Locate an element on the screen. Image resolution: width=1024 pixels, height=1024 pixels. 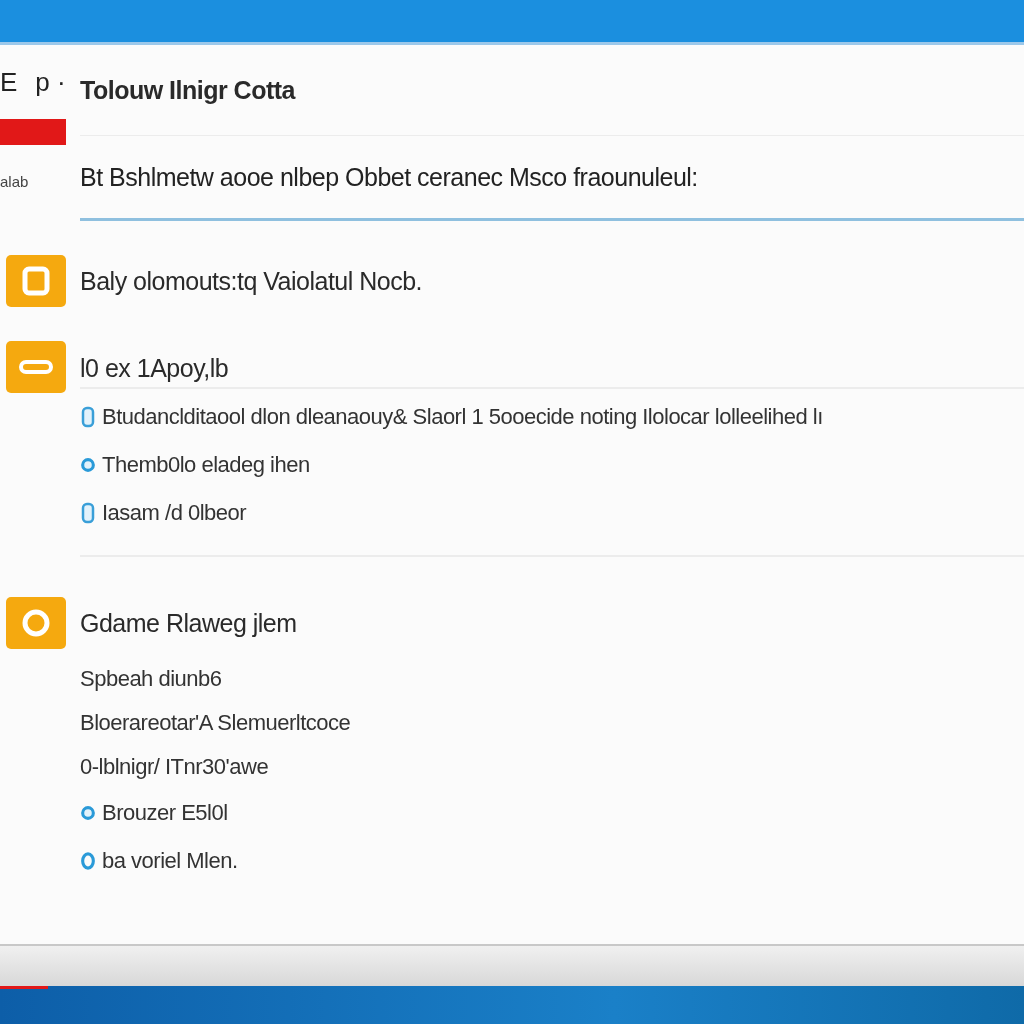
sidebar-item: p · is located at coordinates (50, 87).